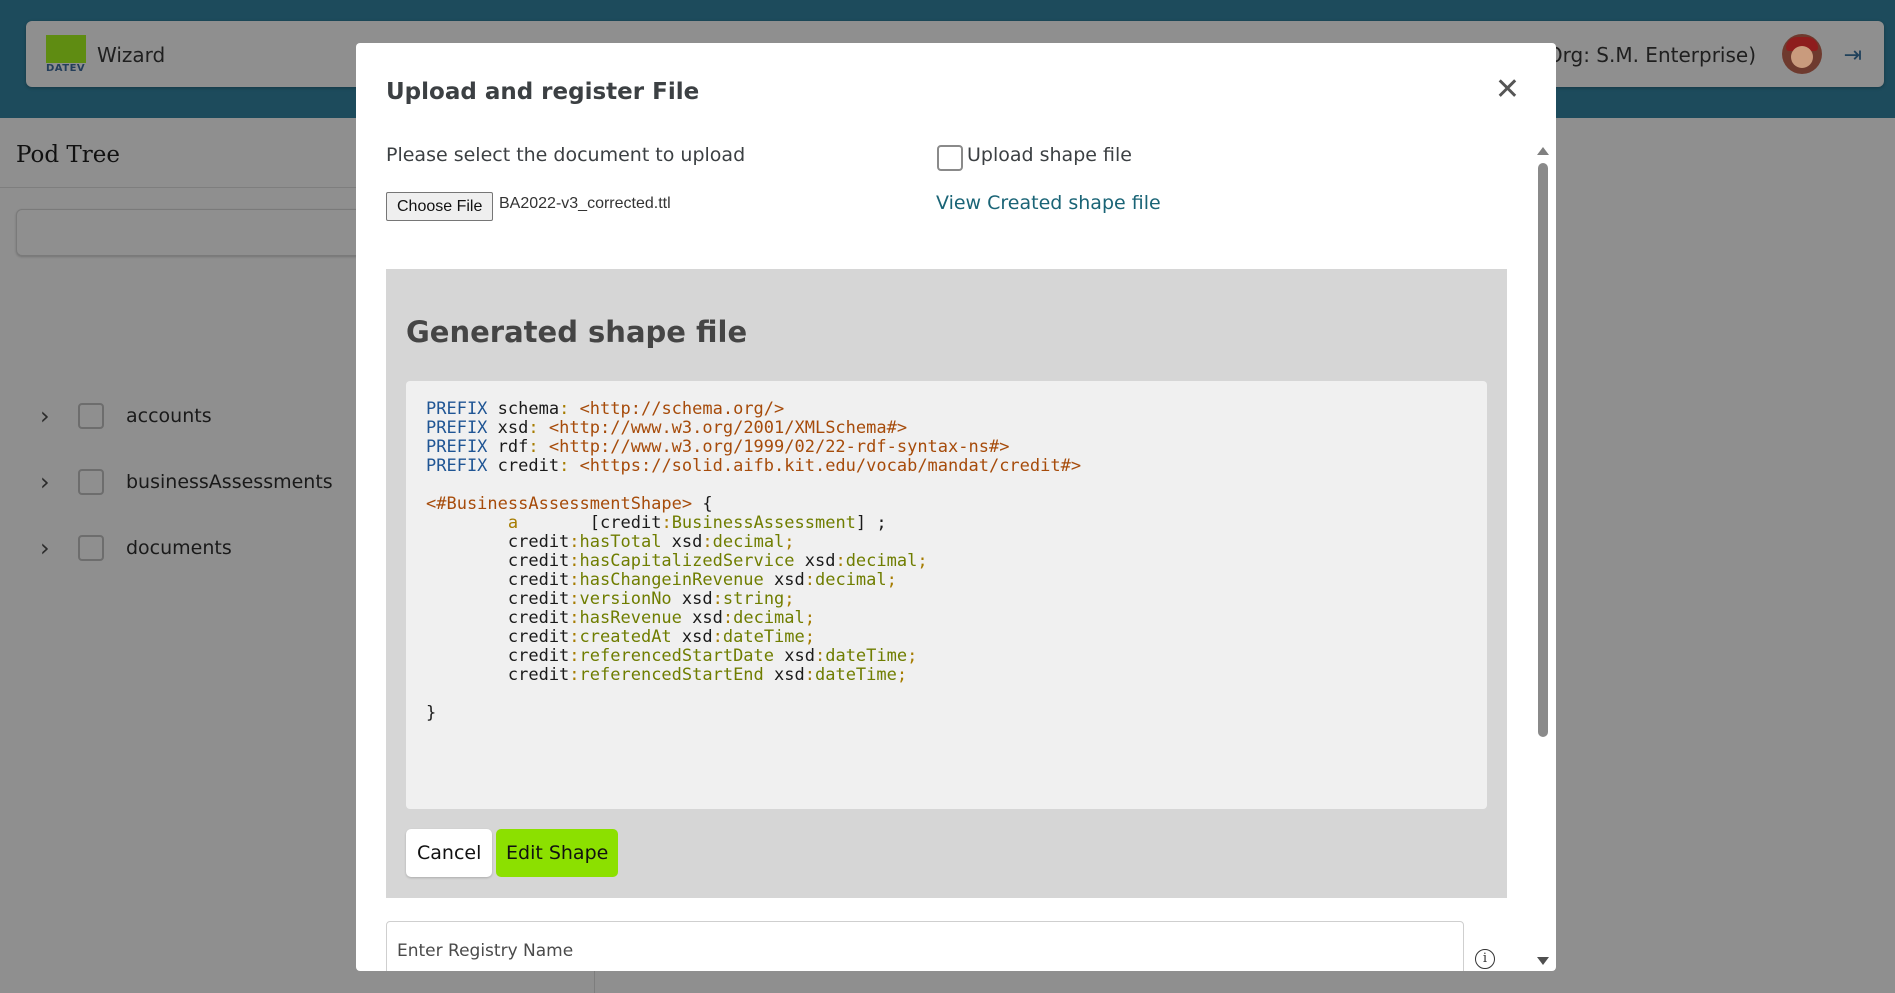  Describe the element at coordinates (950, 158) in the screenshot. I see `upload-shape-checkbox` at that location.